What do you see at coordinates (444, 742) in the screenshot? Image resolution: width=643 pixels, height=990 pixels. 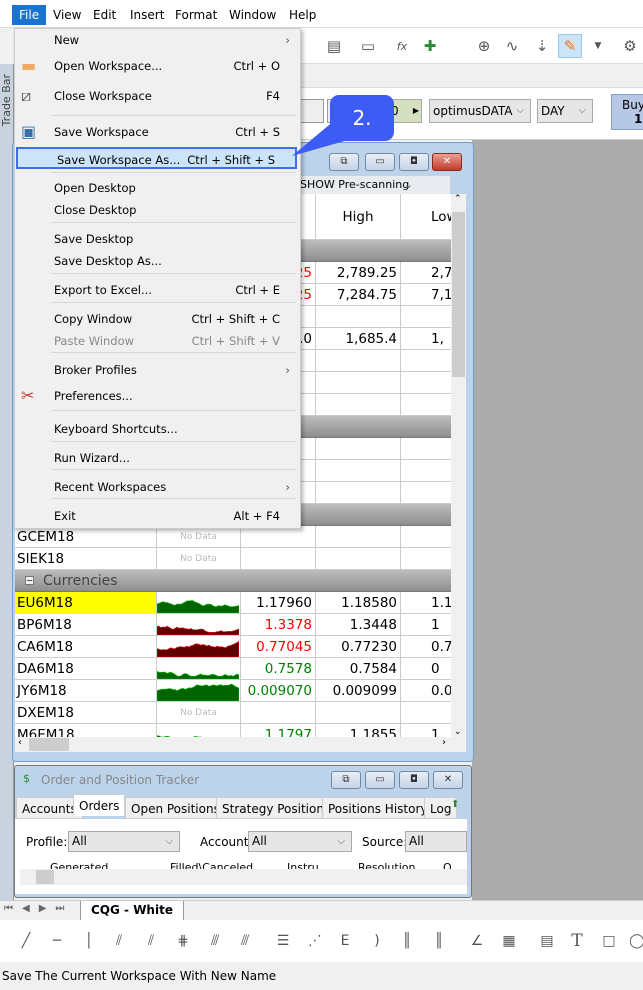 I see `scroll-right-icon: ›` at bounding box center [444, 742].